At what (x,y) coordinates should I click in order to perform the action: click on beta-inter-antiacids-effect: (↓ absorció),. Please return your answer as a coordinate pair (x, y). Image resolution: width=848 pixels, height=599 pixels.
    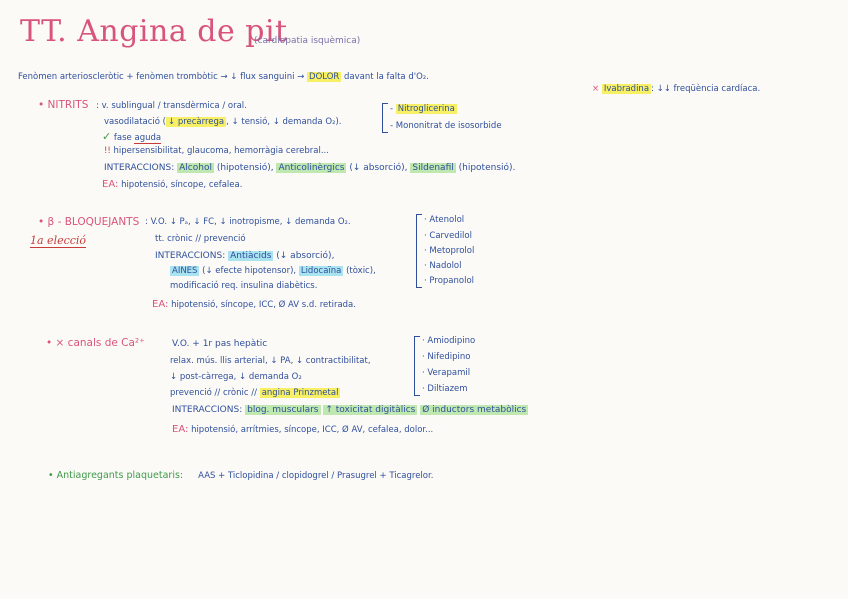
    Looking at the image, I should click on (305, 256).